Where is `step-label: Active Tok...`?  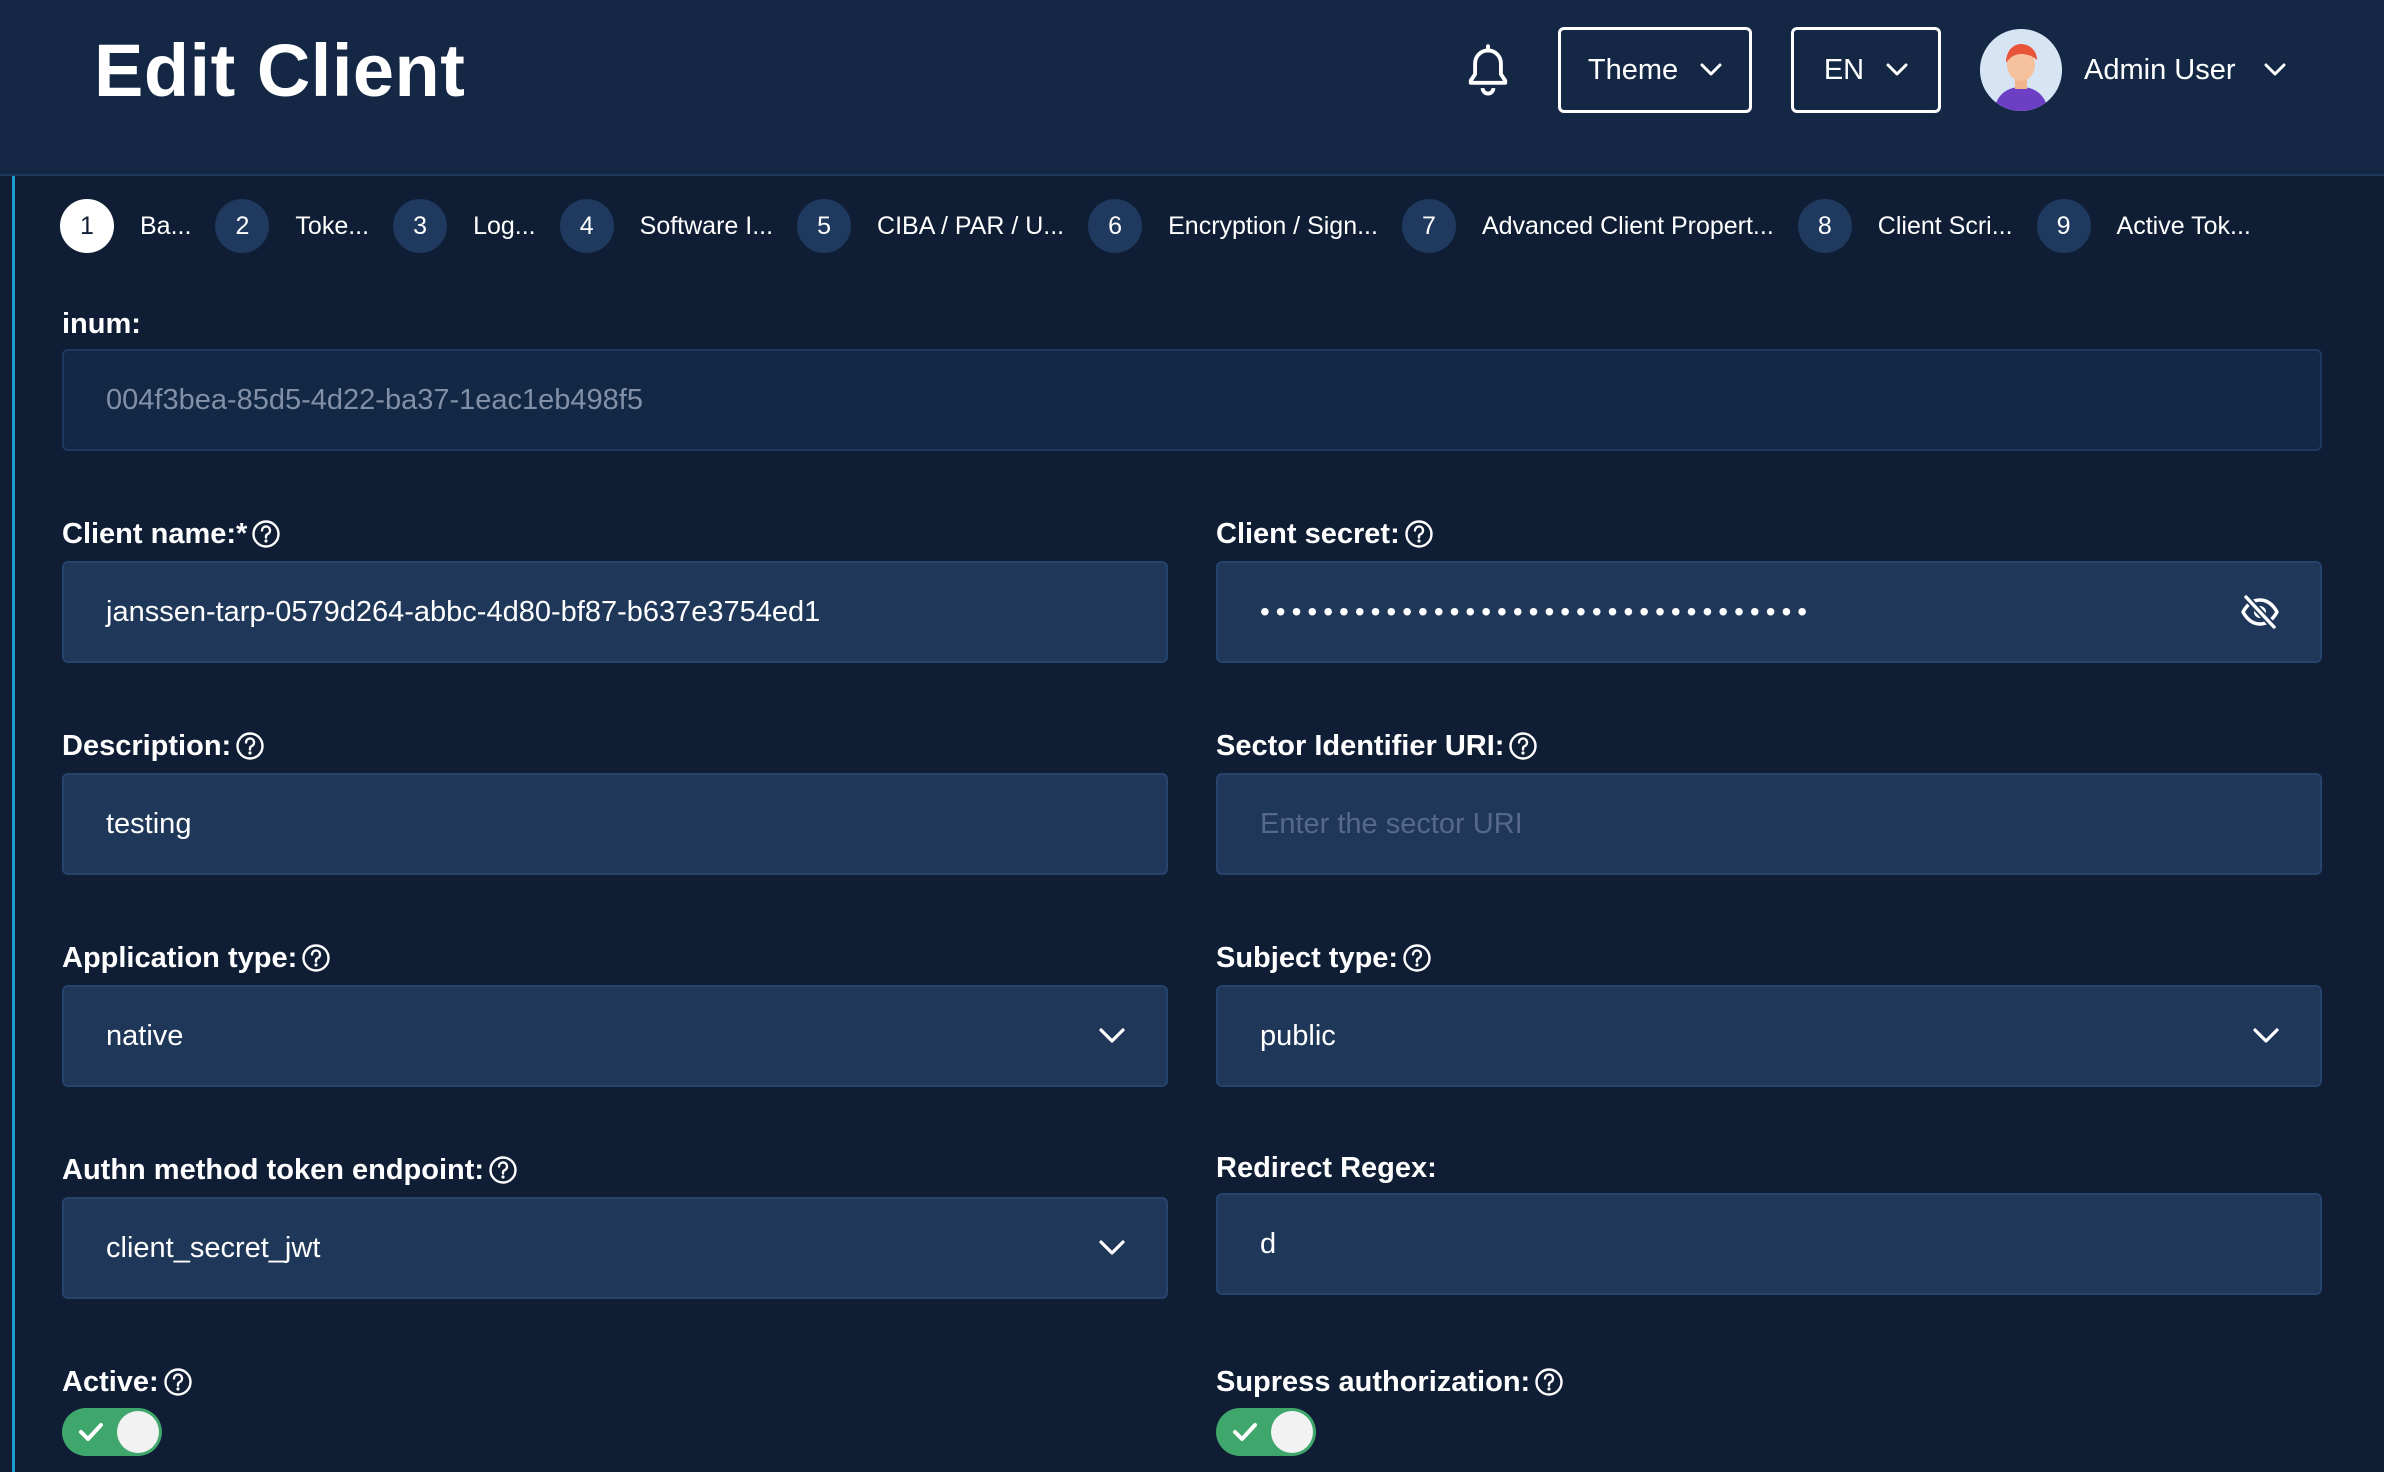
step-label: Active Tok... is located at coordinates (2183, 225).